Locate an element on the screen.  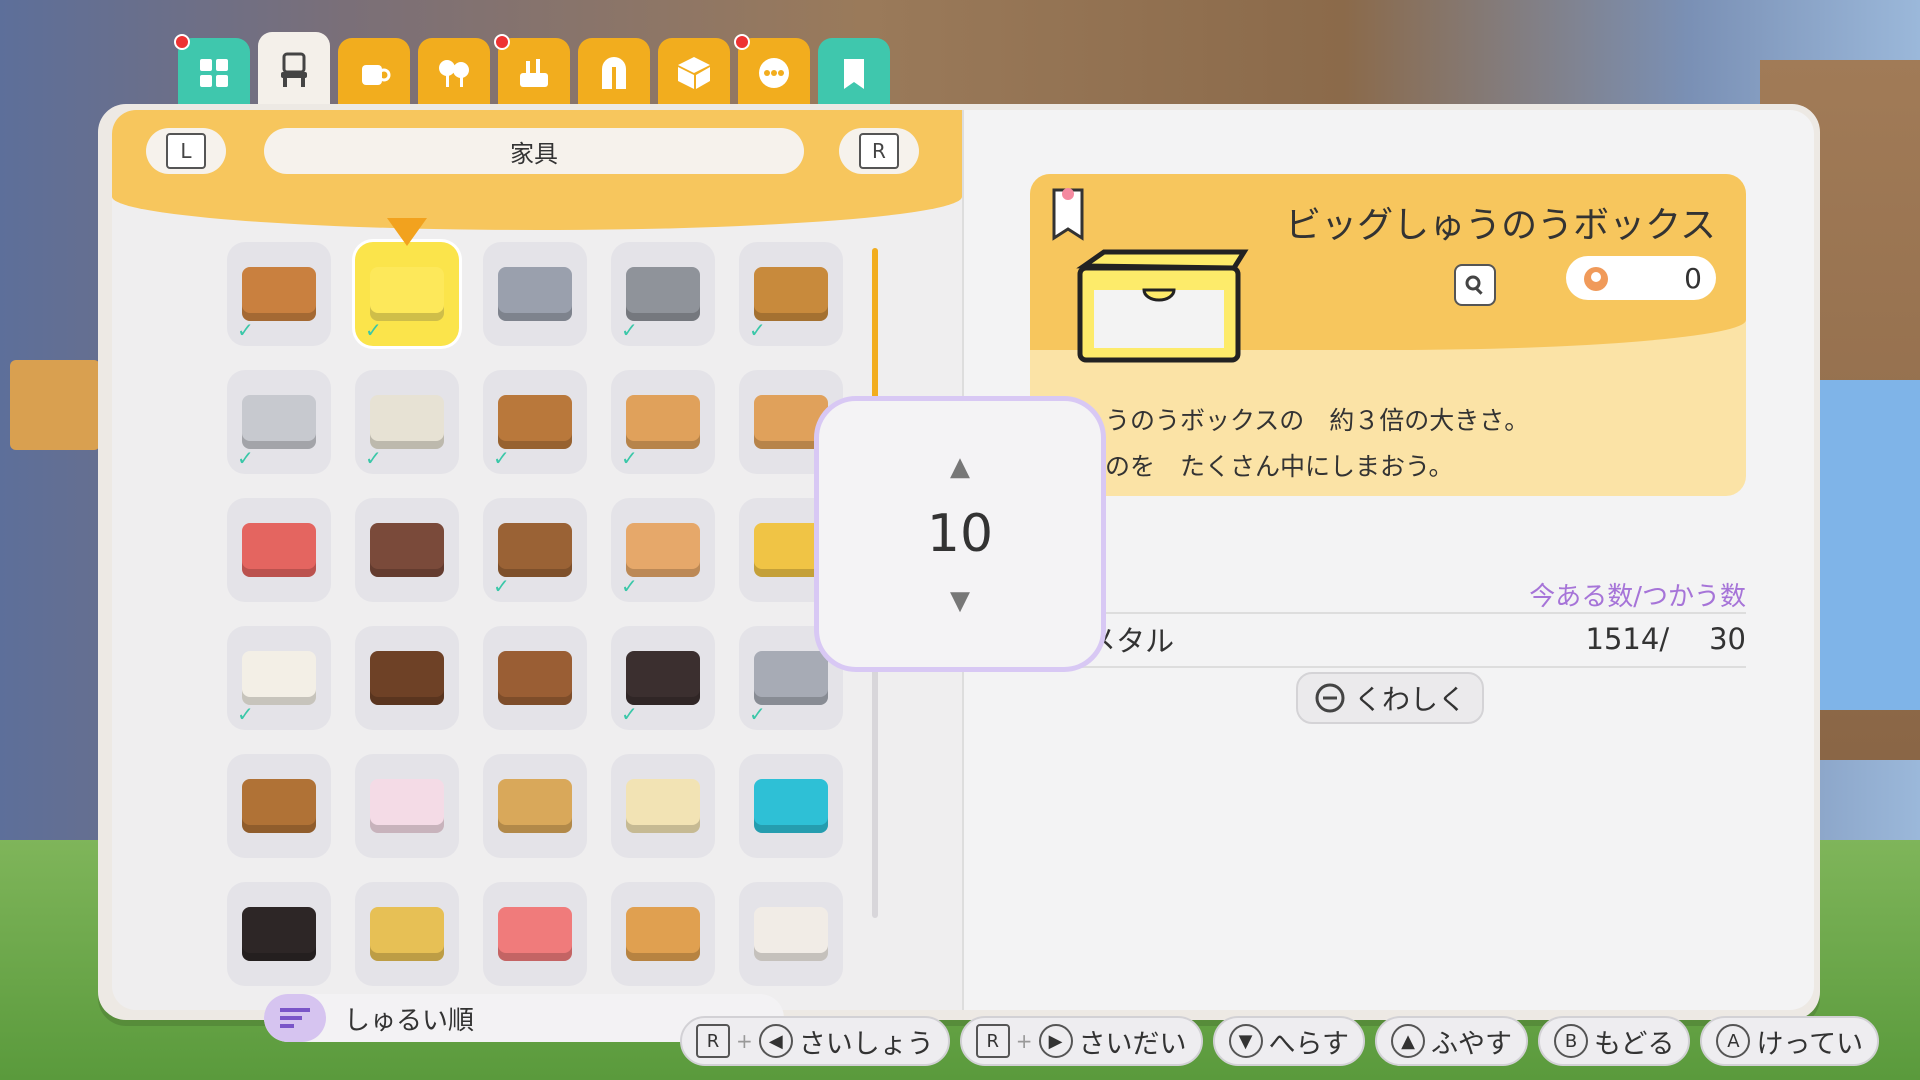
sort-label: しゅるい順 is located at coordinates (409, 1020).